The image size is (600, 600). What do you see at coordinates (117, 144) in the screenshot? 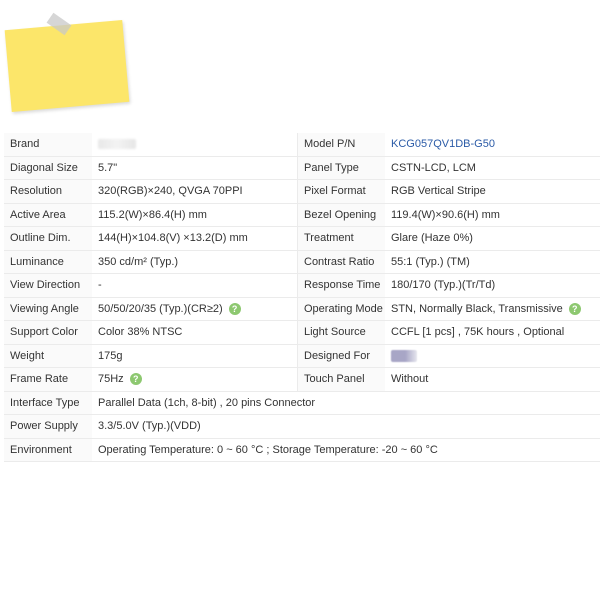
I see `brand-redacted` at bounding box center [117, 144].